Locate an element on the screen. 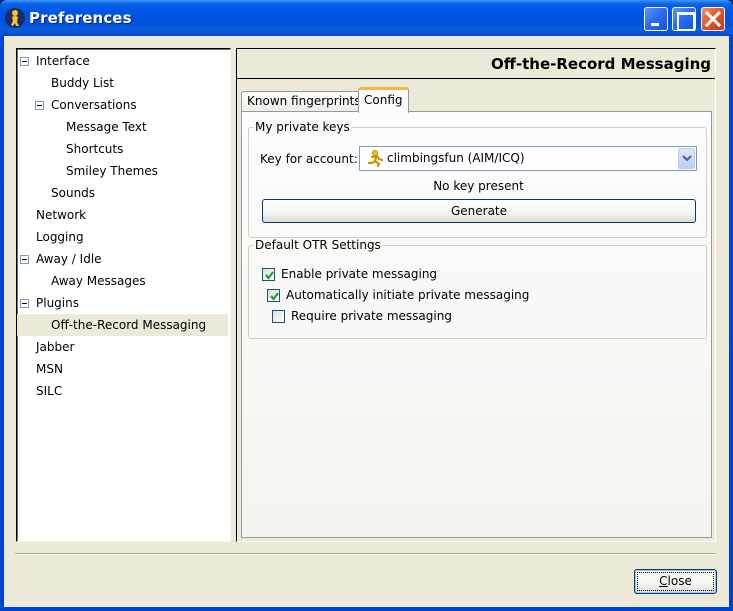 Image resolution: width=733 pixels, height=611 pixels. enable-private-messaging-label: Enable private messaging is located at coordinates (359, 274).